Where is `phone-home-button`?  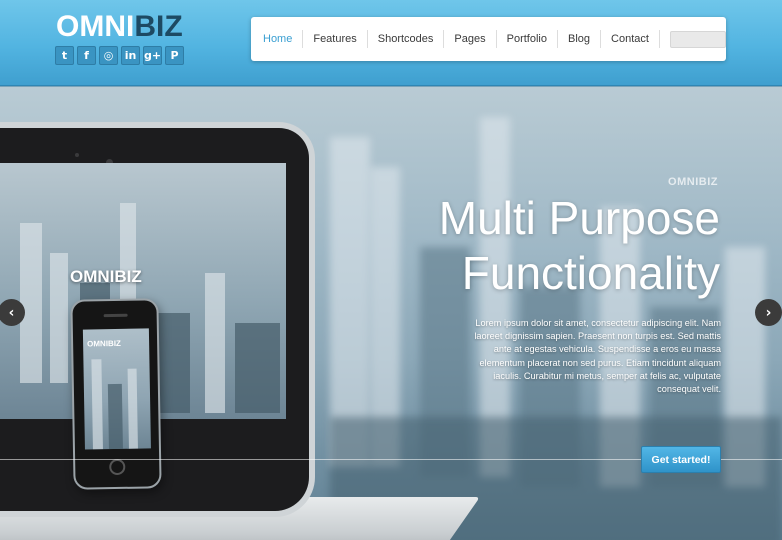
phone-home-button is located at coordinates (117, 467).